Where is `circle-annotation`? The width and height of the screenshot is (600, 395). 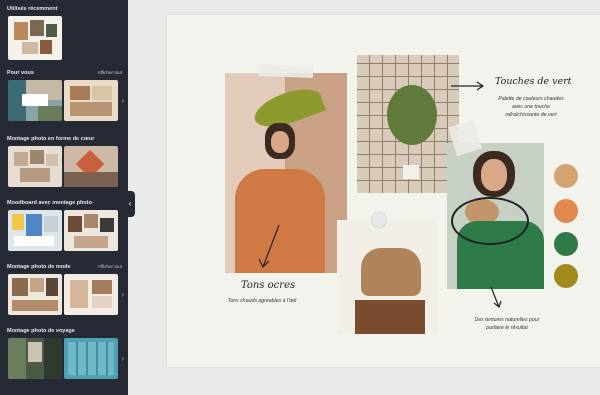
circle-annotation is located at coordinates (490, 221).